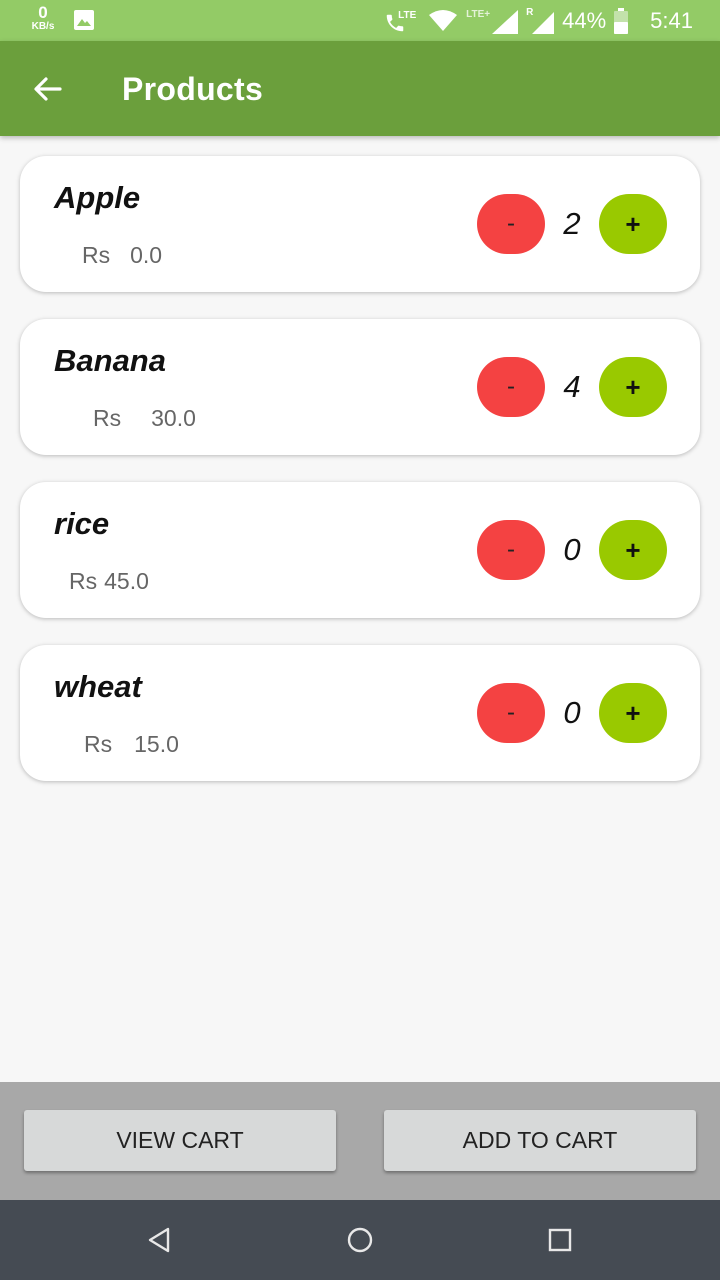 The height and width of the screenshot is (1280, 720). What do you see at coordinates (122, 255) in the screenshot?
I see `product-price: Rs 0.0` at bounding box center [122, 255].